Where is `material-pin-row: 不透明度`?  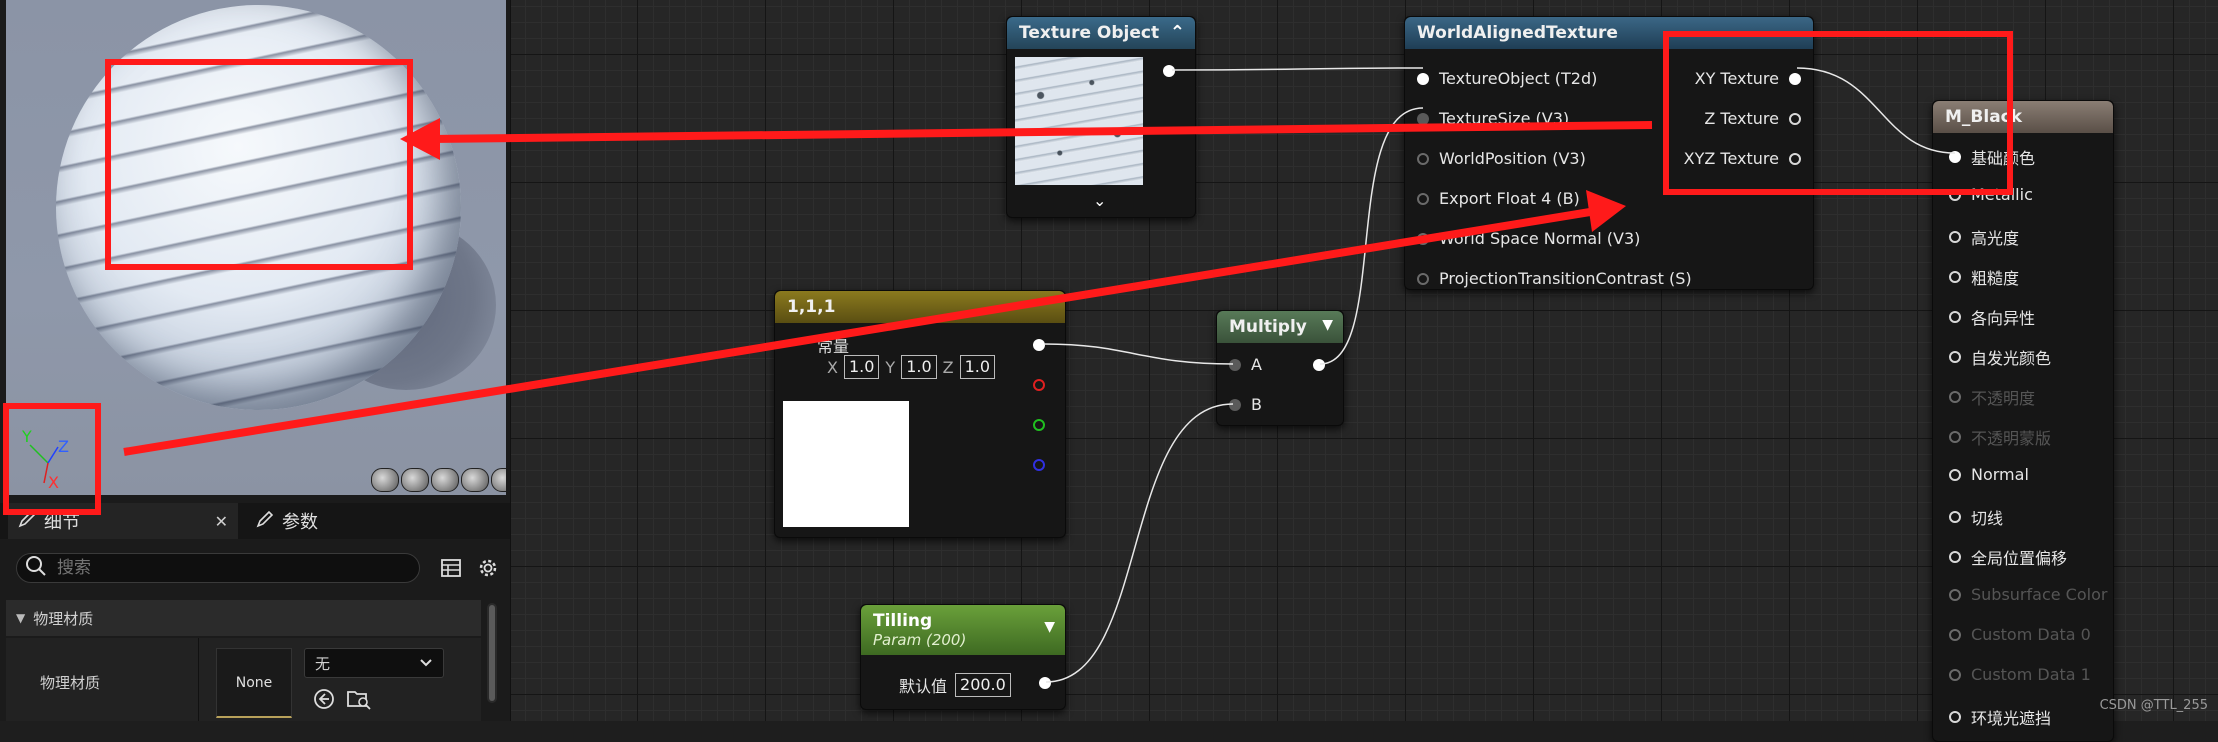 material-pin-row: 不透明度 is located at coordinates (1992, 397).